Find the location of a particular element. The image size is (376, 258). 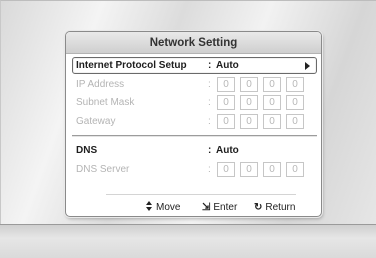

dns-server-label: DNS Server is located at coordinates (103, 169).